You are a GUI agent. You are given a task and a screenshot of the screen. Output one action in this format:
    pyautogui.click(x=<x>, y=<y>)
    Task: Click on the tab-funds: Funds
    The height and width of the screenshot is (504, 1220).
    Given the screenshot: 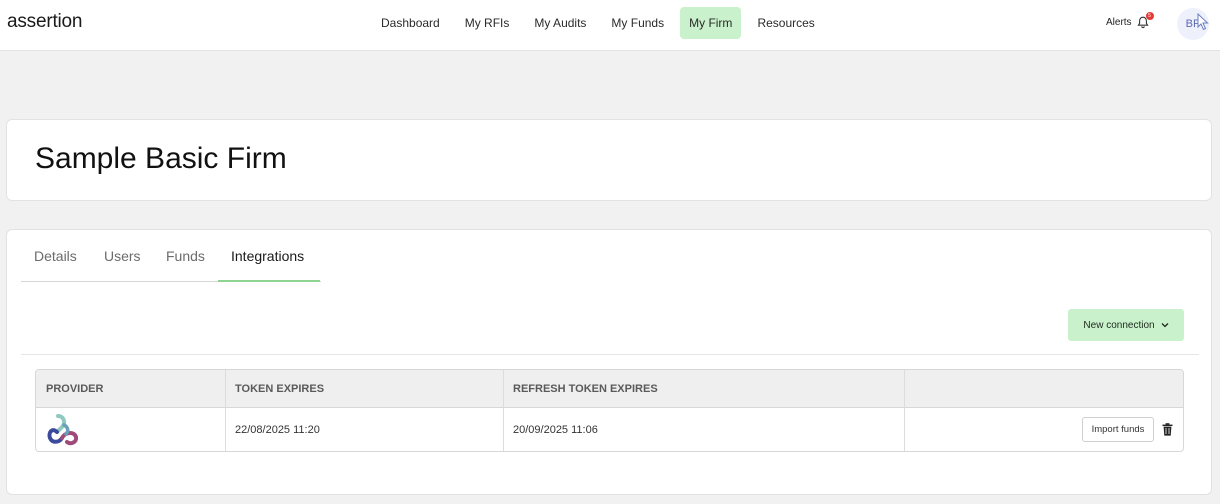 What is the action you would take?
    pyautogui.click(x=185, y=256)
    